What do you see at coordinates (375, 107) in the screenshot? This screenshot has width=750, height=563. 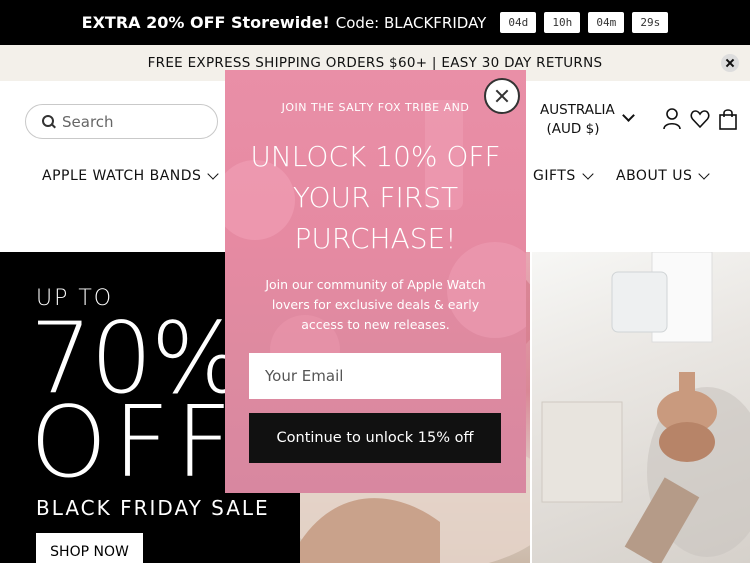 I see `modal-pre-title: JOIN THE SALTY FOX TRIBE AND` at bounding box center [375, 107].